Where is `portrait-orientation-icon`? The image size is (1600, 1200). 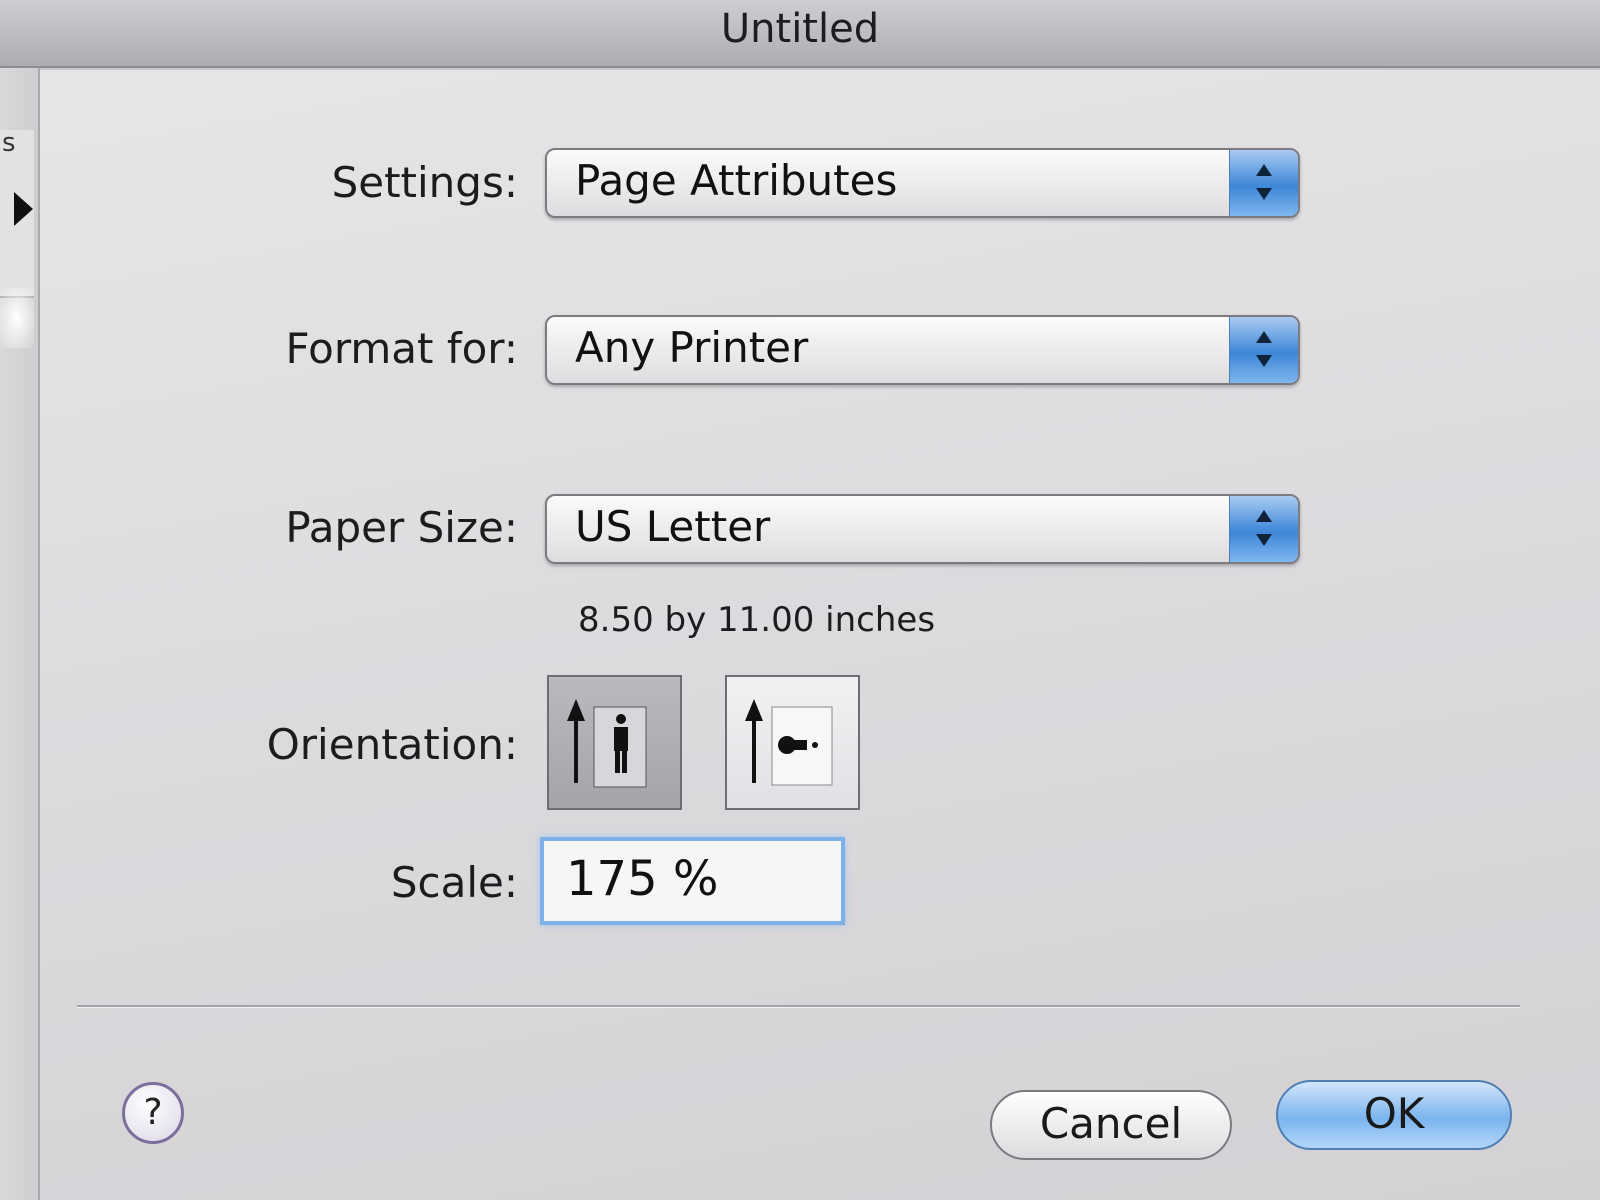
portrait-orientation-icon is located at coordinates (607, 743).